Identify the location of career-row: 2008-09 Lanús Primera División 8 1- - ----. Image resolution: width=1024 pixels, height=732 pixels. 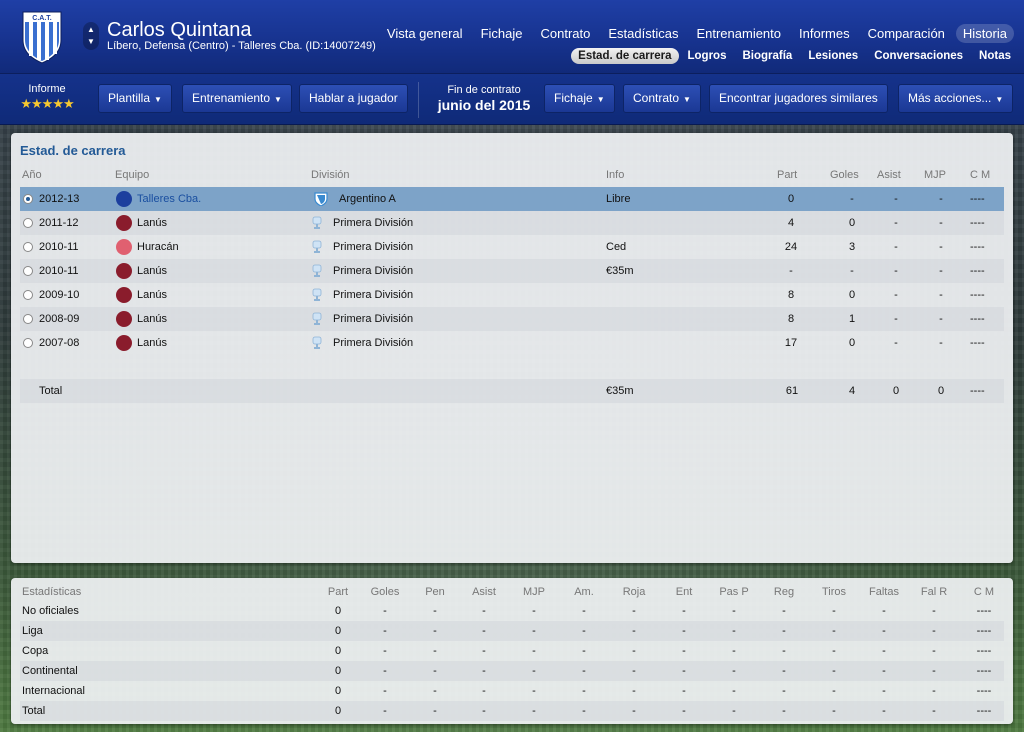
(512, 319).